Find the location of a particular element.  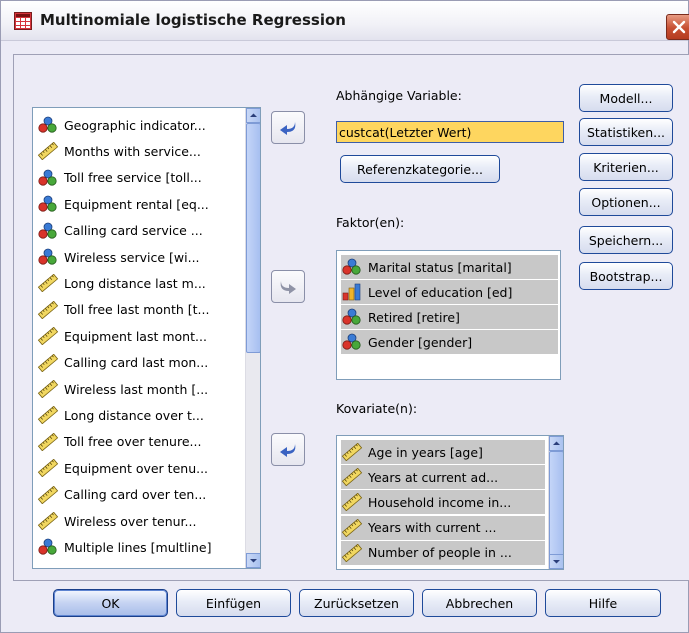

curved-arrow-right-icon is located at coordinates (288, 287).